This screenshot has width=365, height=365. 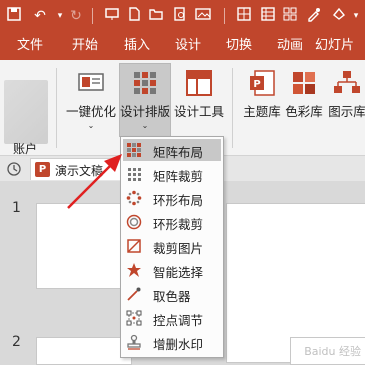 I want to click on annotation-arrow, so click(x=94, y=181).